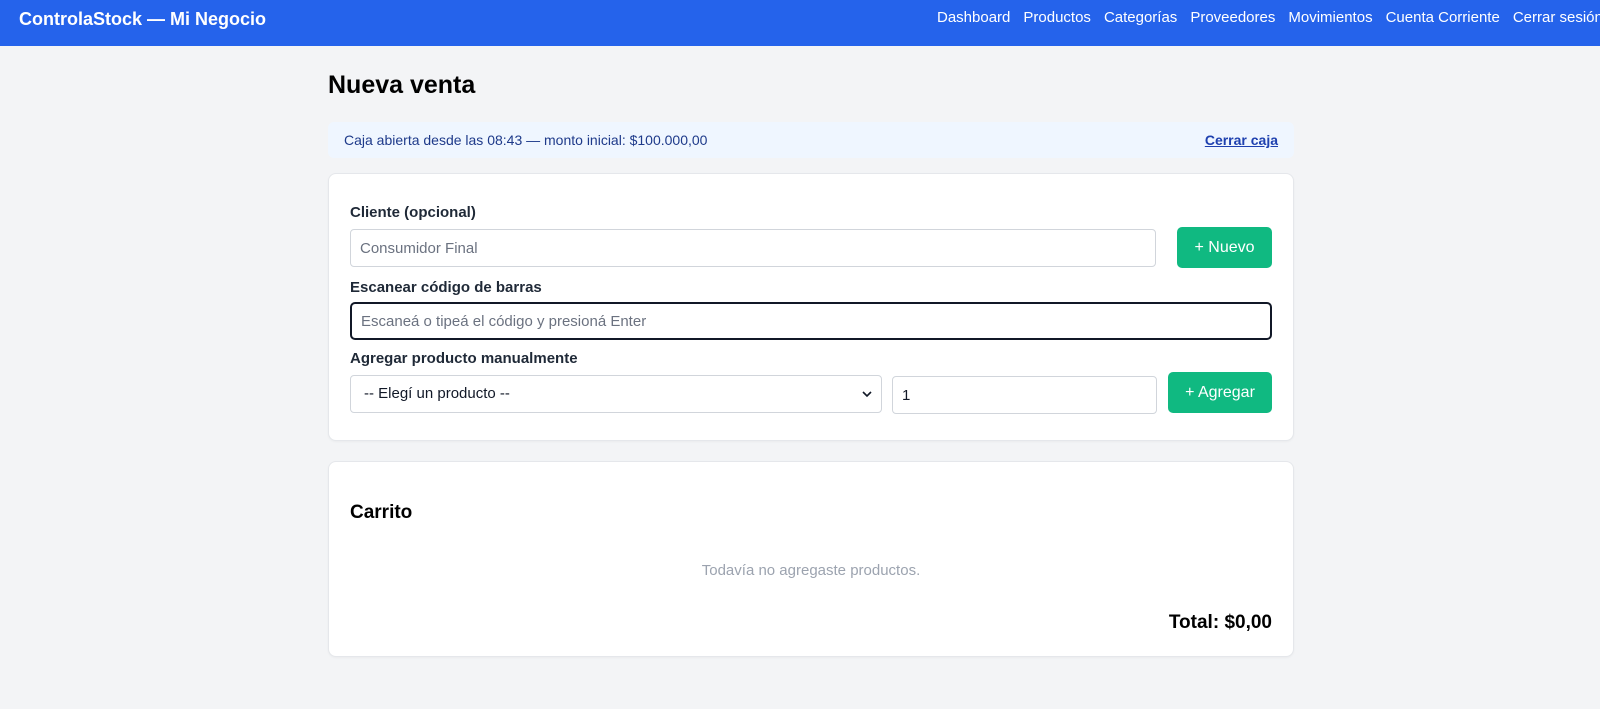 This screenshot has width=1600, height=709. I want to click on new-client-button: + Nuevo, so click(1224, 247).